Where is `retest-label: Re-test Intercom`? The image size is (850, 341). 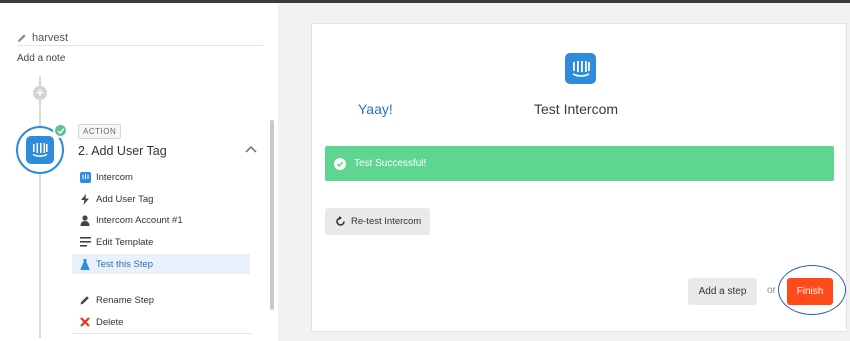
retest-label: Re-test Intercom is located at coordinates (386, 221).